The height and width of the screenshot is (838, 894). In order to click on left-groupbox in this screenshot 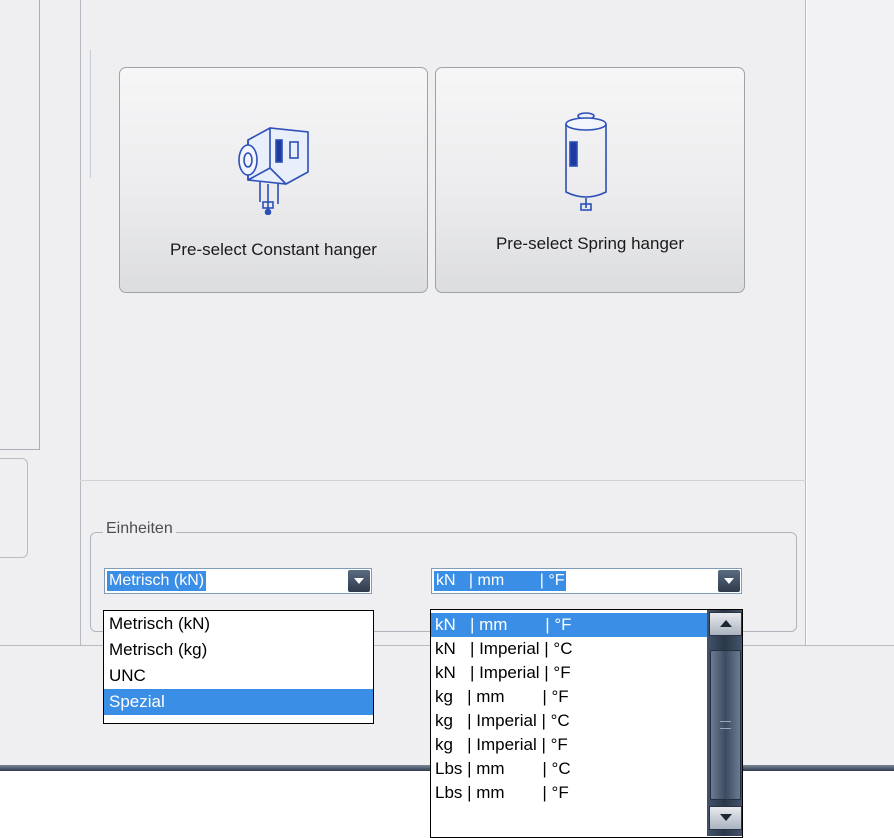, I will do `click(14, 508)`.